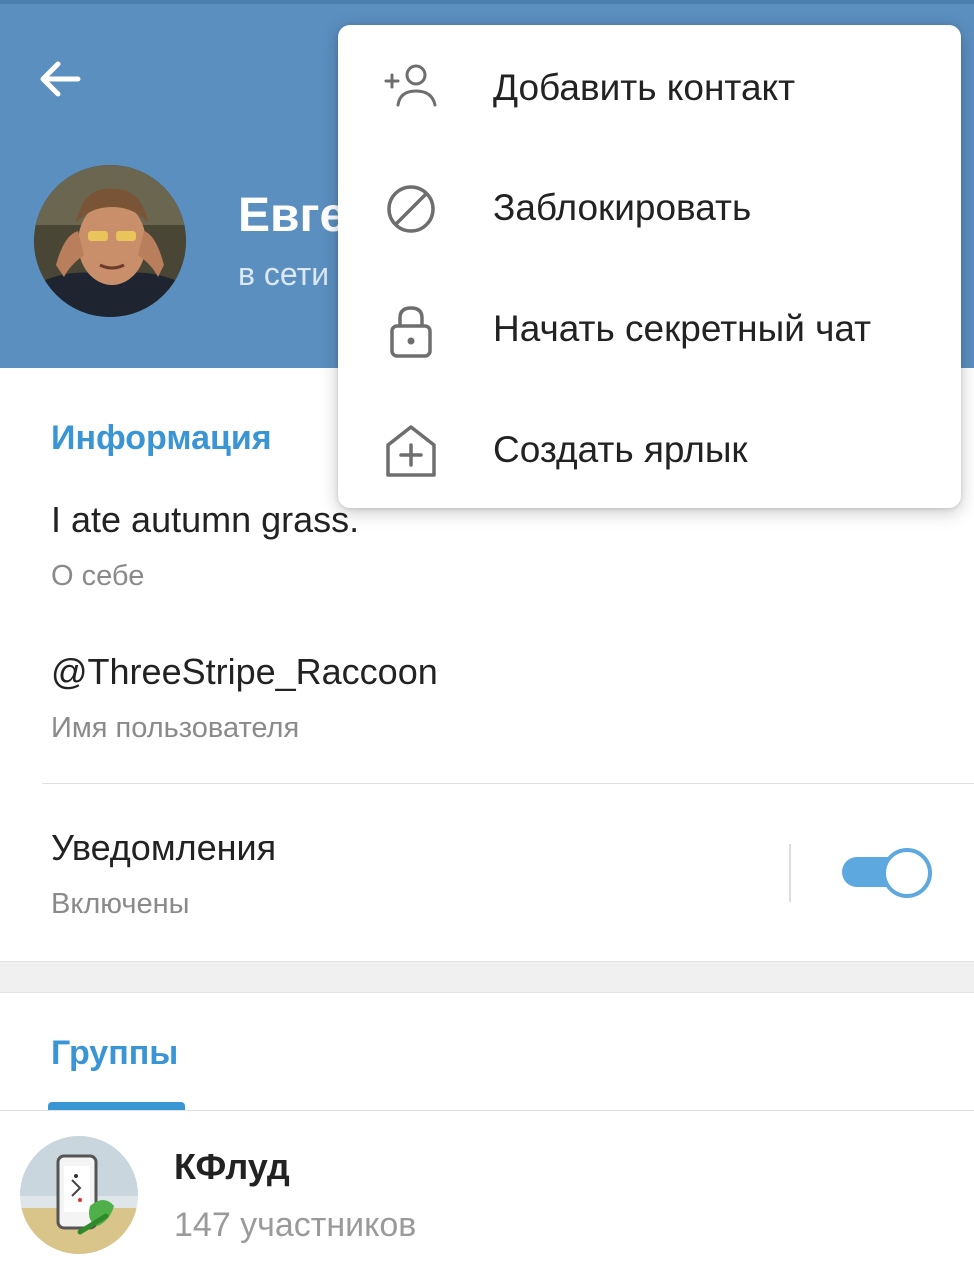  What do you see at coordinates (508, 783) in the screenshot?
I see `divider` at bounding box center [508, 783].